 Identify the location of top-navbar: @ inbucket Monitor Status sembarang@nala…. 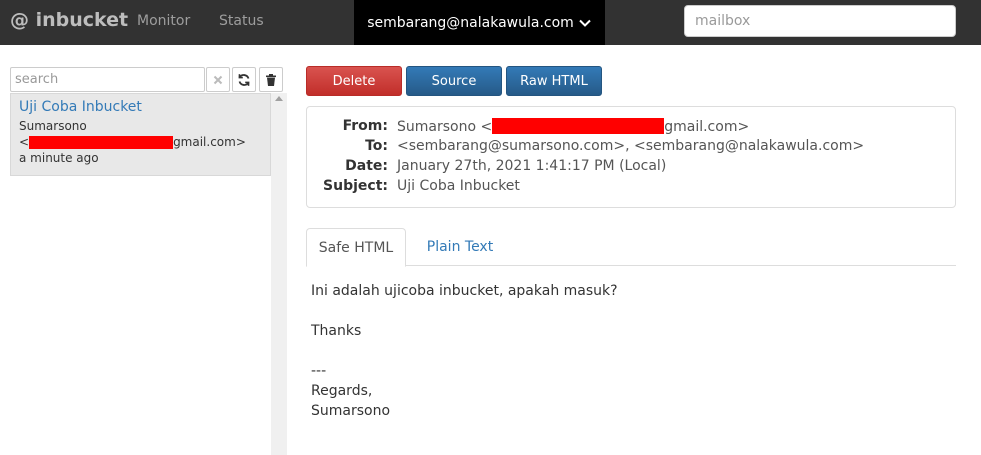
(490, 22).